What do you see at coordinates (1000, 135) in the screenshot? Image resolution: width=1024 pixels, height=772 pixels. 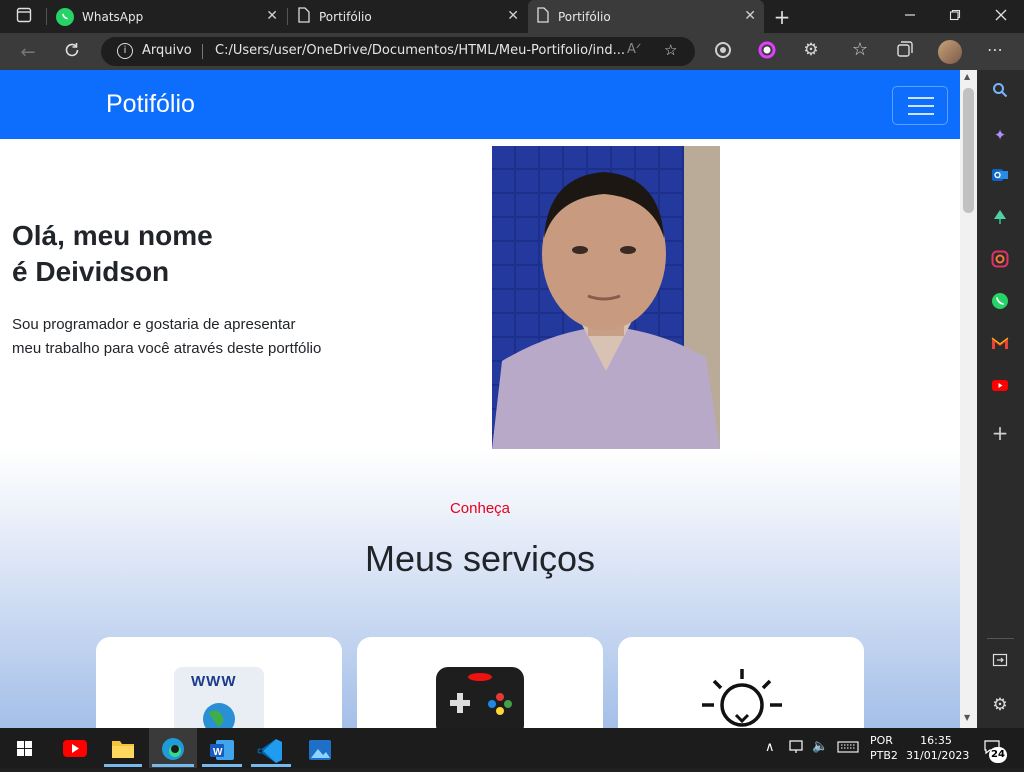 I see `discover-sparkle-icon: ✦` at bounding box center [1000, 135].